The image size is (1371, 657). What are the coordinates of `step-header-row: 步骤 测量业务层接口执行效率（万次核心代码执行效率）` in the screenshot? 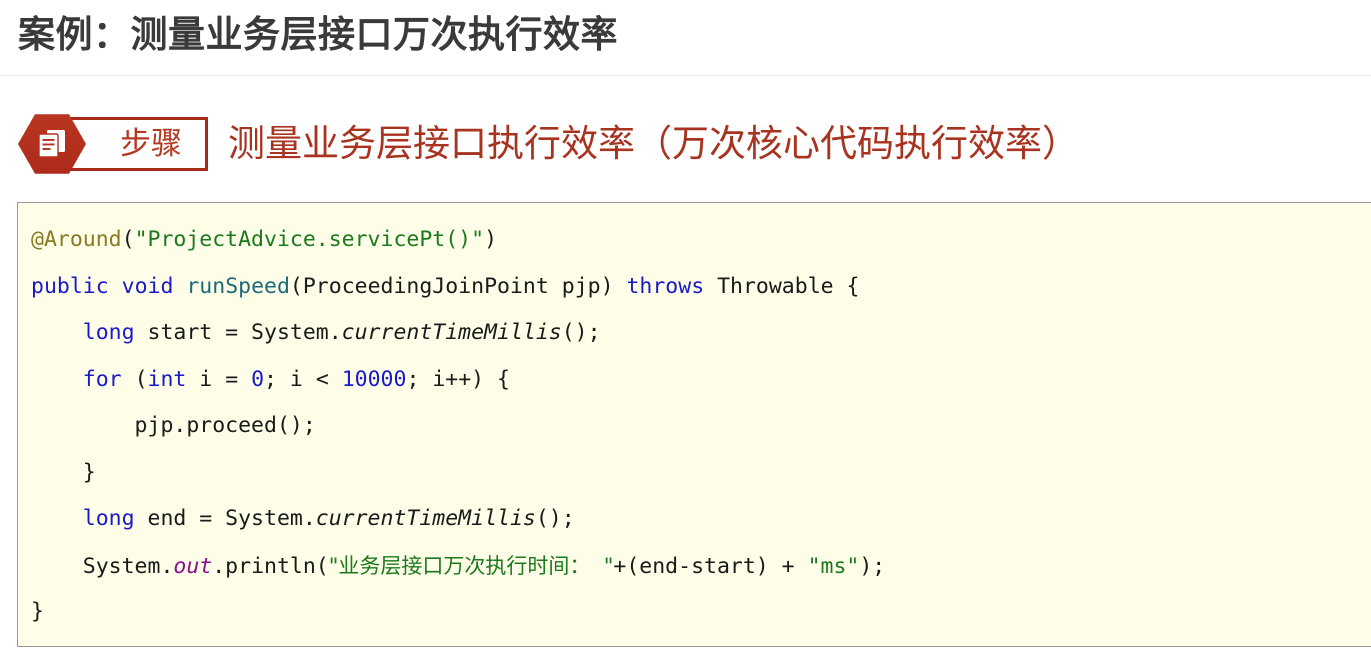 It's located at (685, 146).